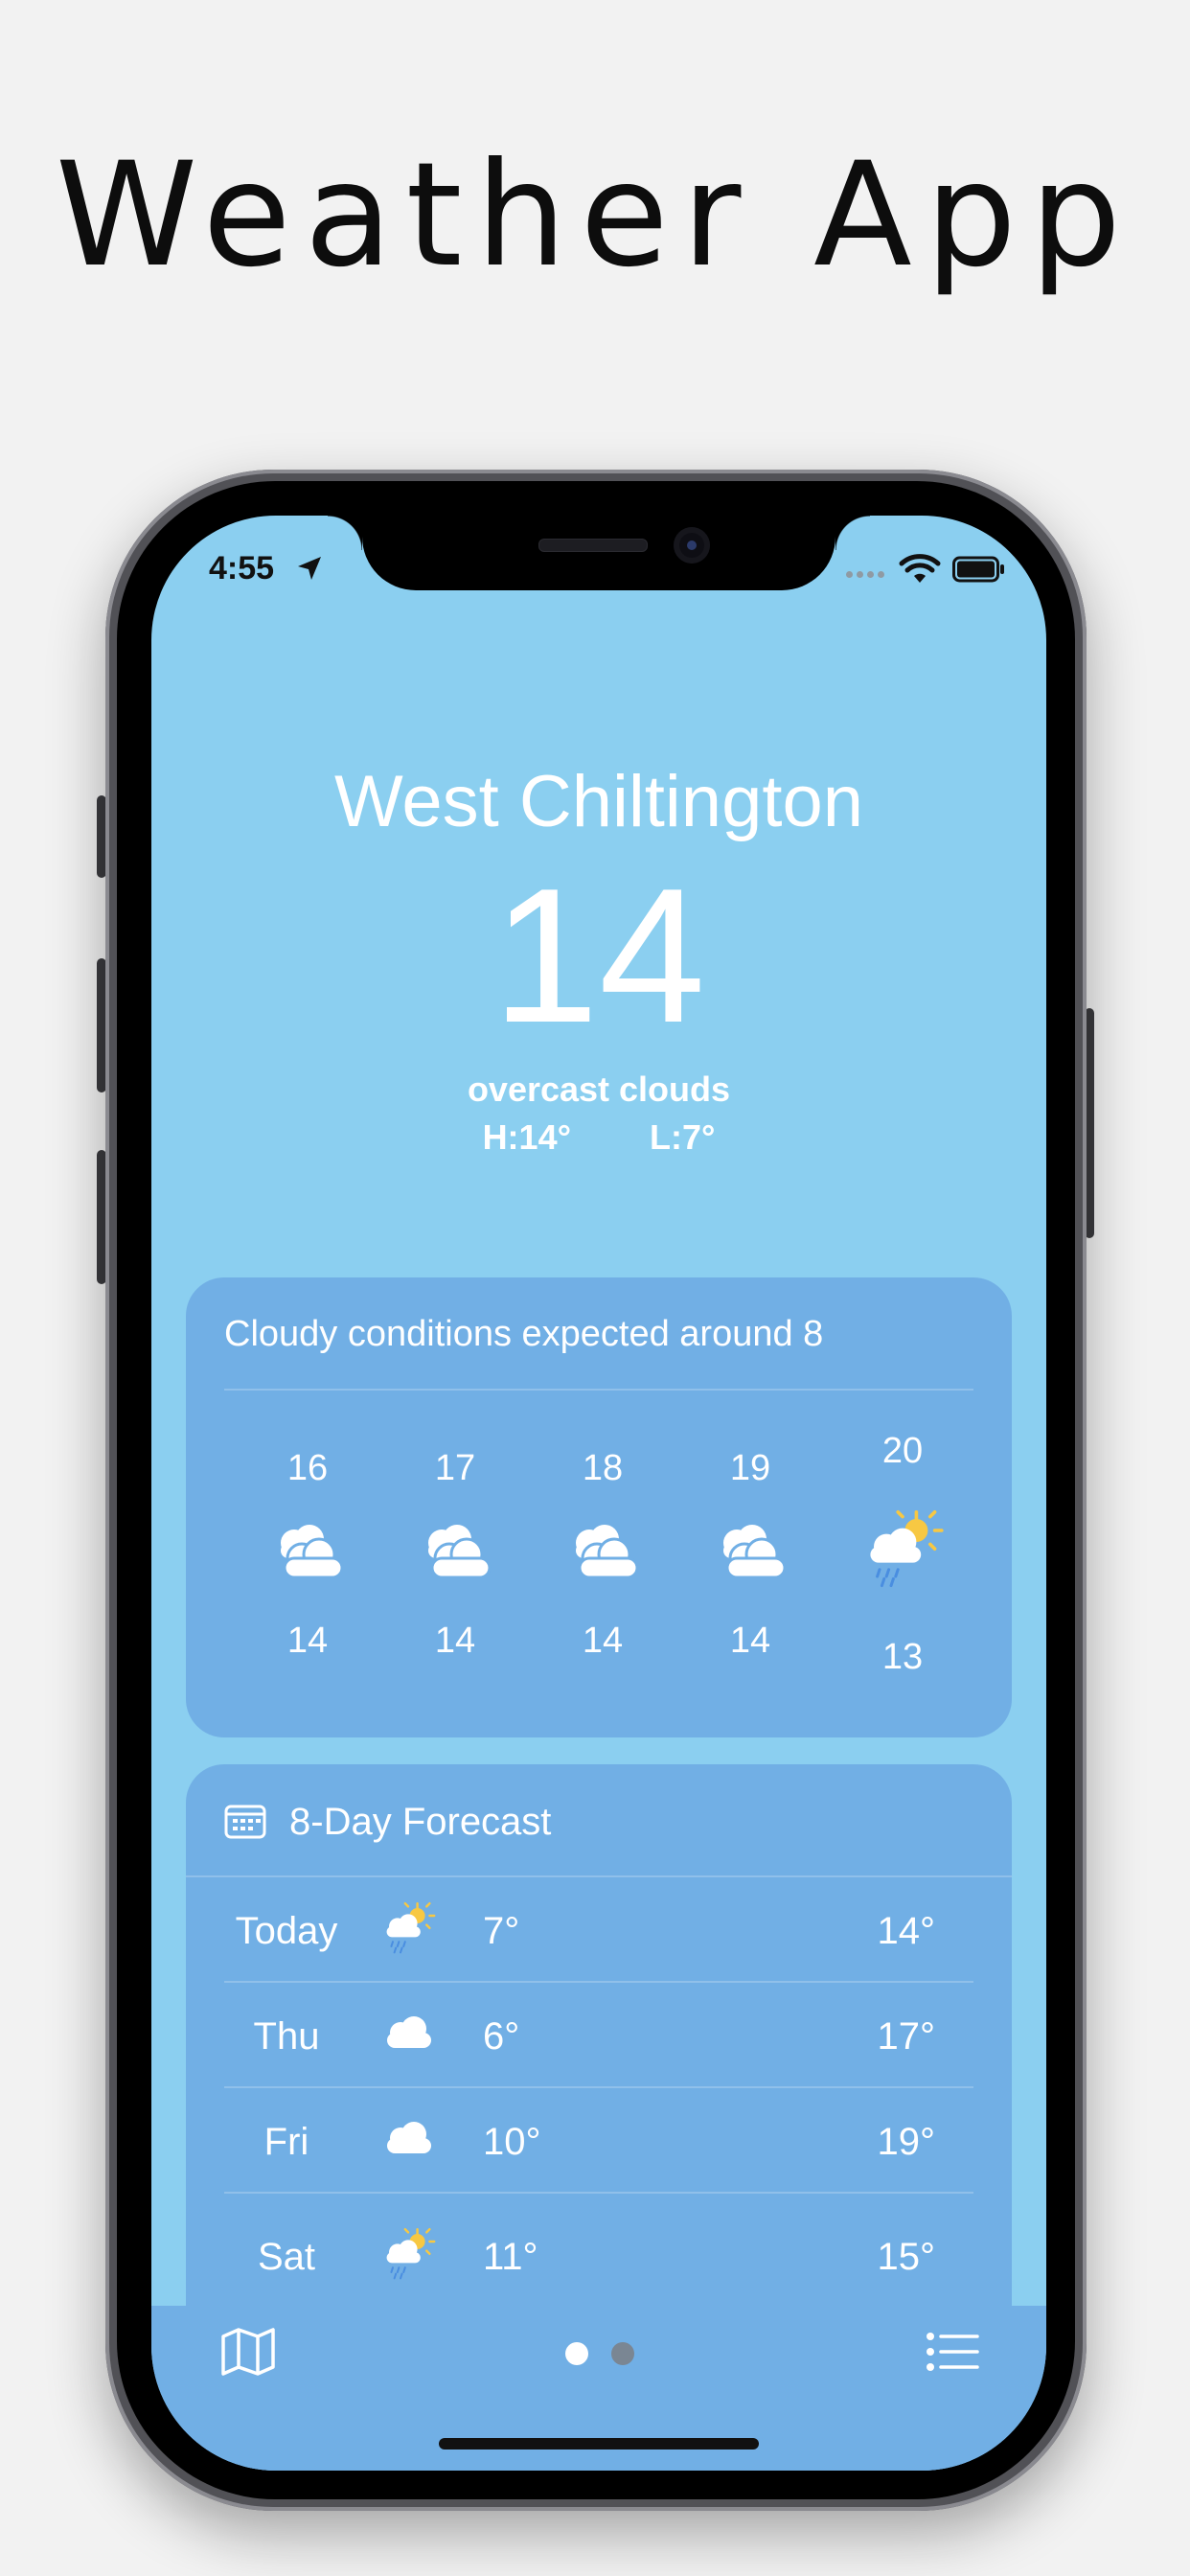  Describe the element at coordinates (599, 2388) in the screenshot. I see `bottom-toolbar` at that location.